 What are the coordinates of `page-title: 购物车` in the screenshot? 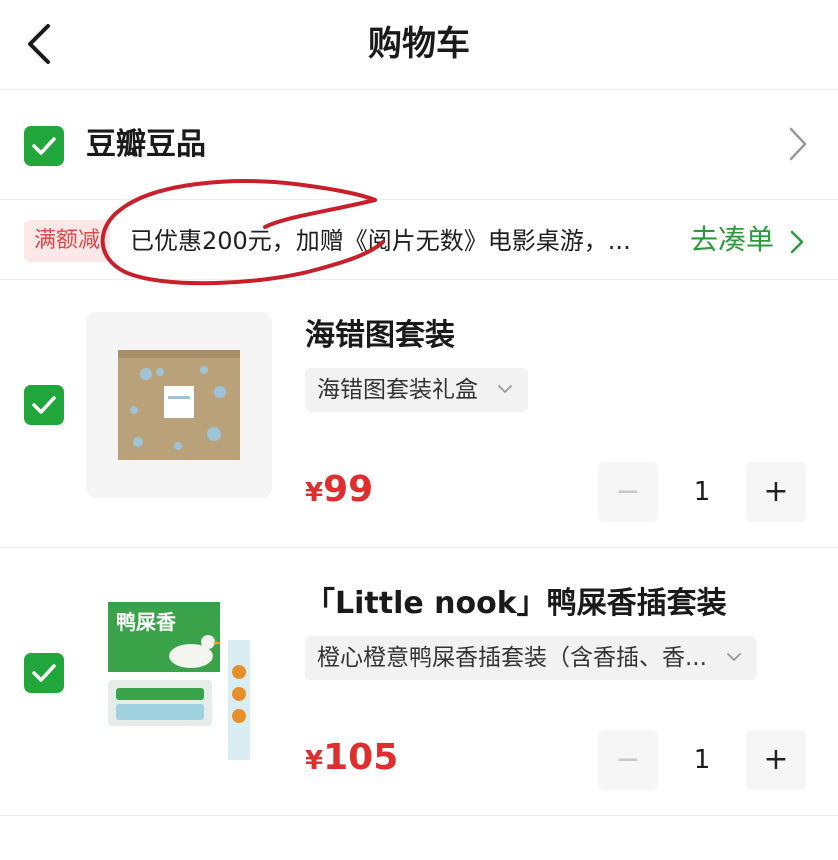 It's located at (419, 44).